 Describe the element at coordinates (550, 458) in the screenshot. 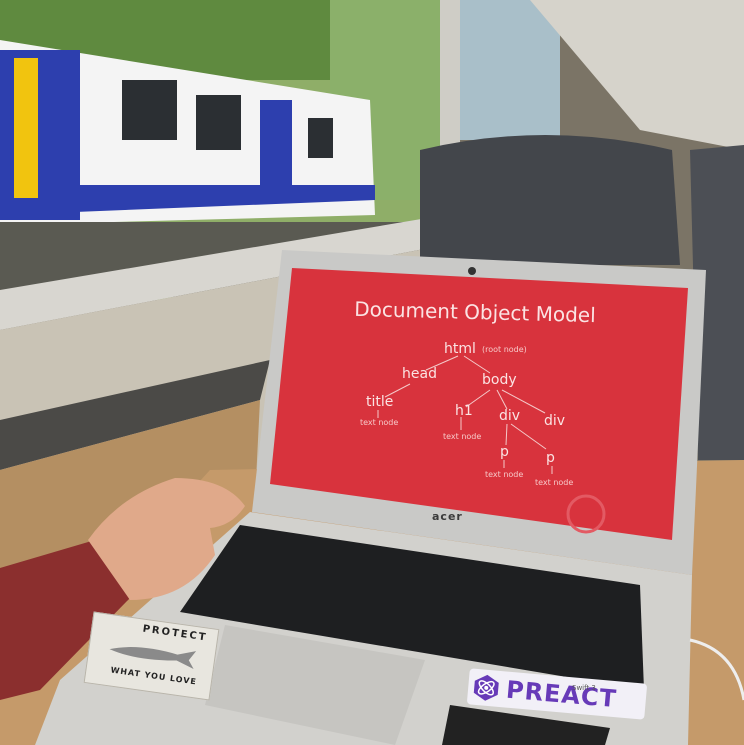

I see `node-p-2: p` at that location.